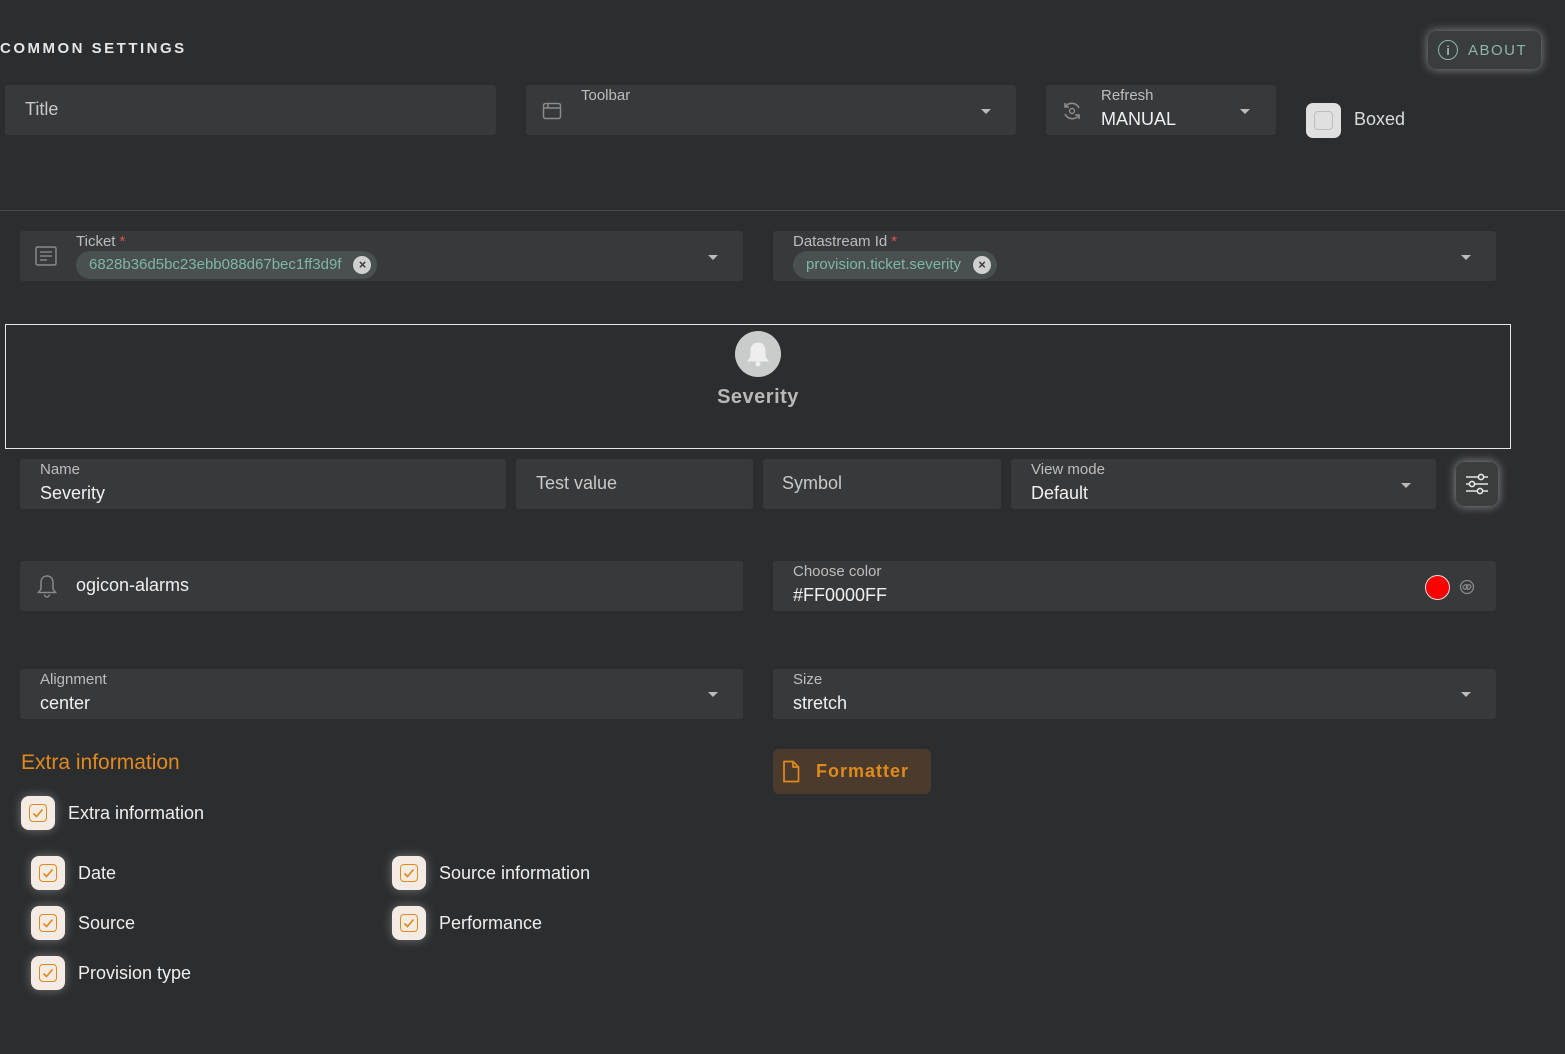 This screenshot has height=1054, width=1565. I want to click on datastream-chip: provision.ticket.severity ×, so click(895, 265).